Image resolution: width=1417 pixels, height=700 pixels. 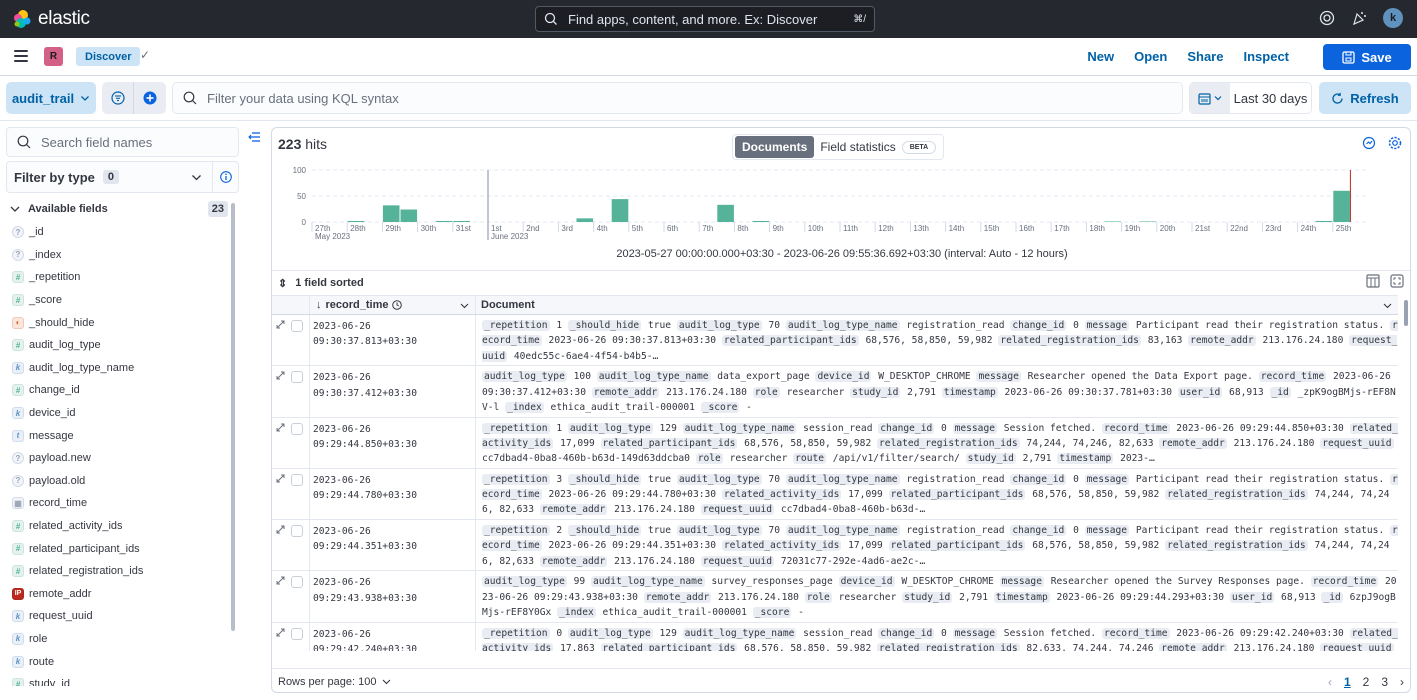 What do you see at coordinates (1393, 18) in the screenshot?
I see `user-avatar: k` at bounding box center [1393, 18].